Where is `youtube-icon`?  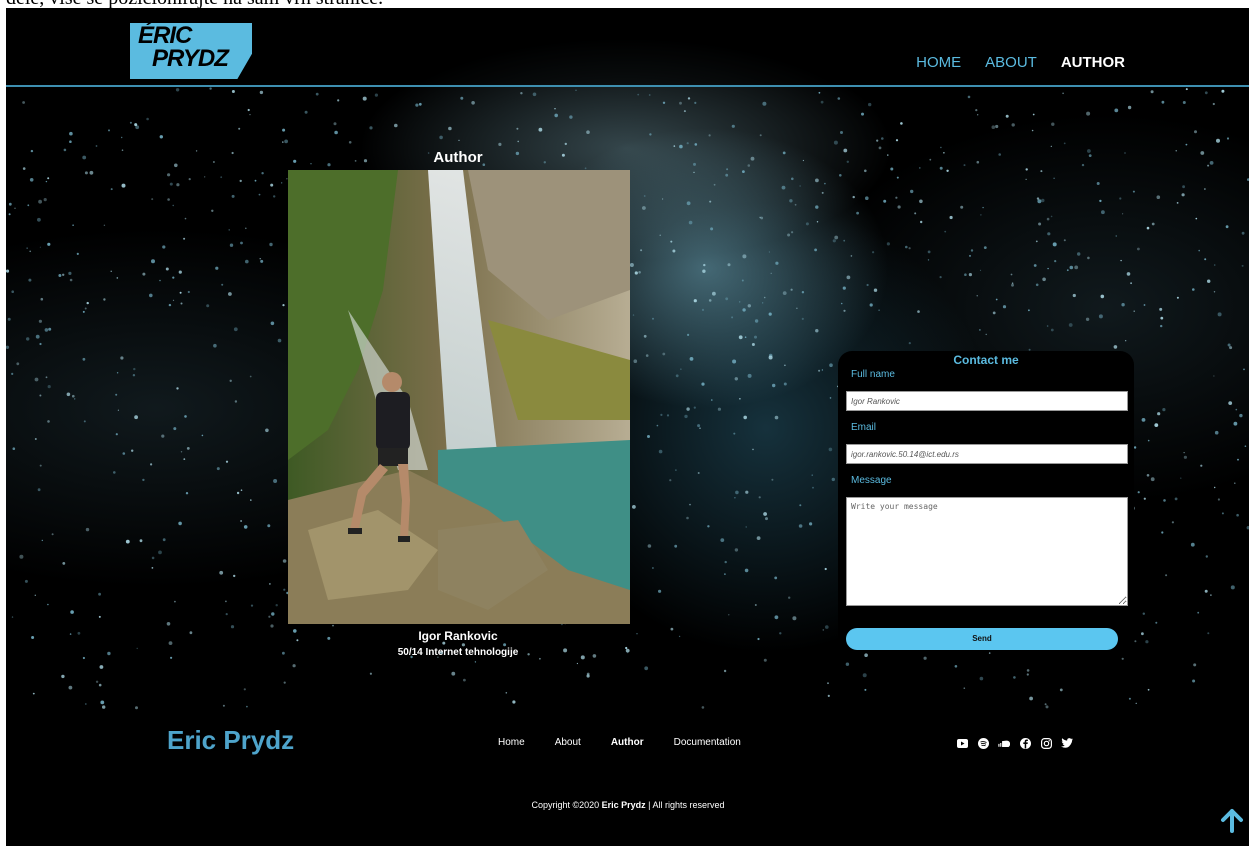
youtube-icon is located at coordinates (962, 743).